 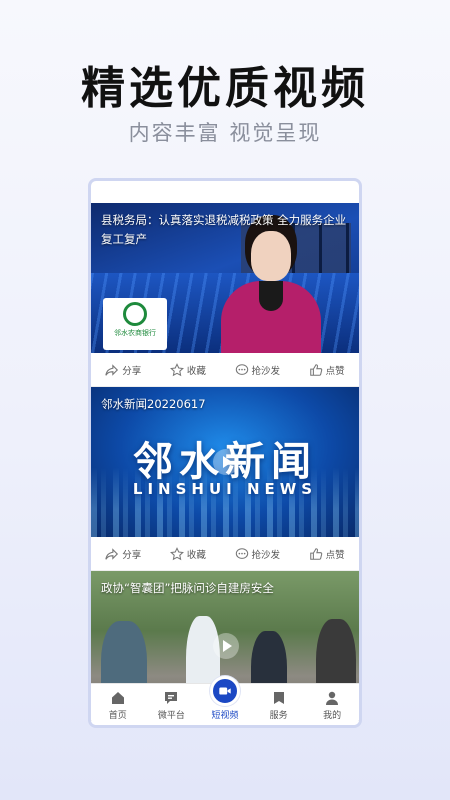 I want to click on tab-services: 服务, so click(x=279, y=705).